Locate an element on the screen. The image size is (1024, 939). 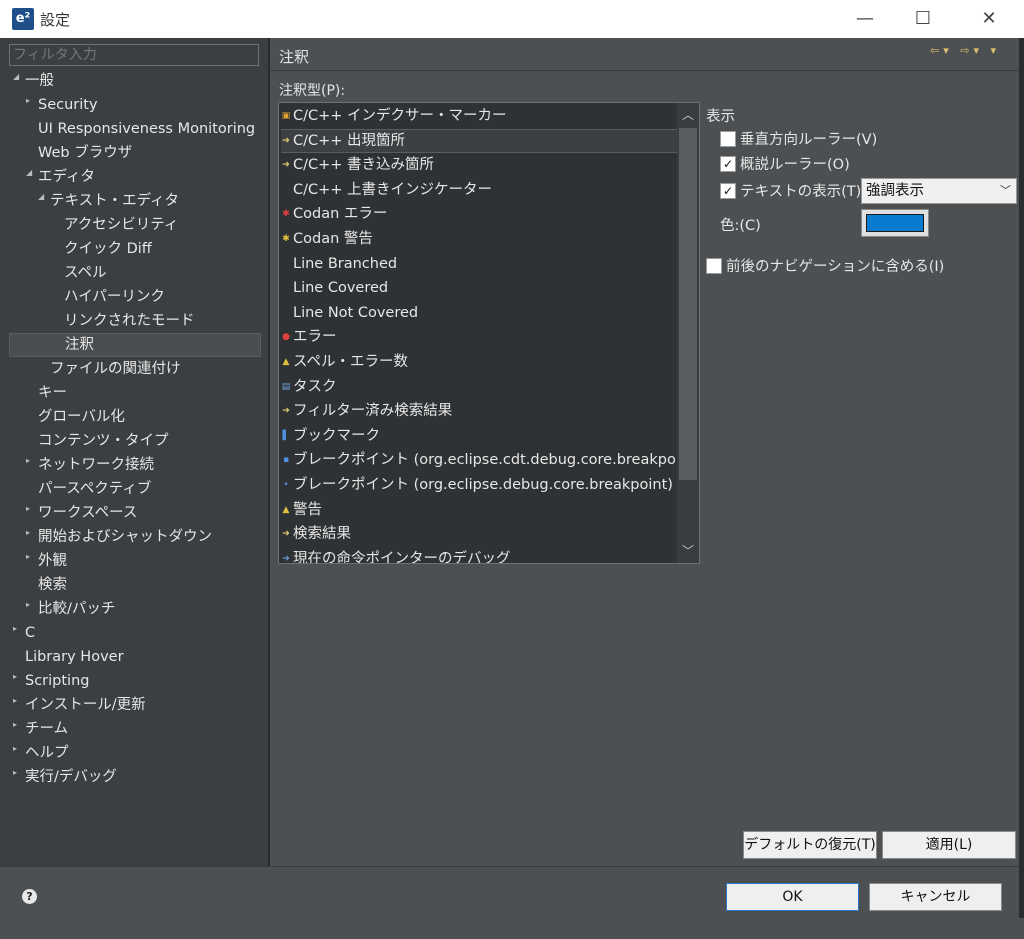
tree-item: 検索 is located at coordinates (135, 585).